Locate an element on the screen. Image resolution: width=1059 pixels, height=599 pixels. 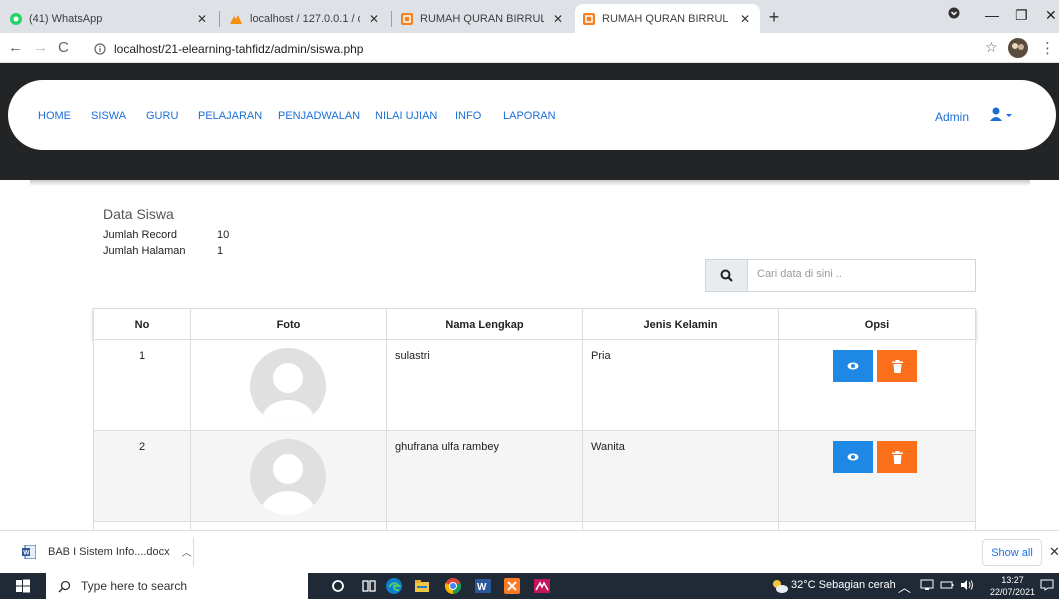
task-view-icon is located at coordinates (369, 586).